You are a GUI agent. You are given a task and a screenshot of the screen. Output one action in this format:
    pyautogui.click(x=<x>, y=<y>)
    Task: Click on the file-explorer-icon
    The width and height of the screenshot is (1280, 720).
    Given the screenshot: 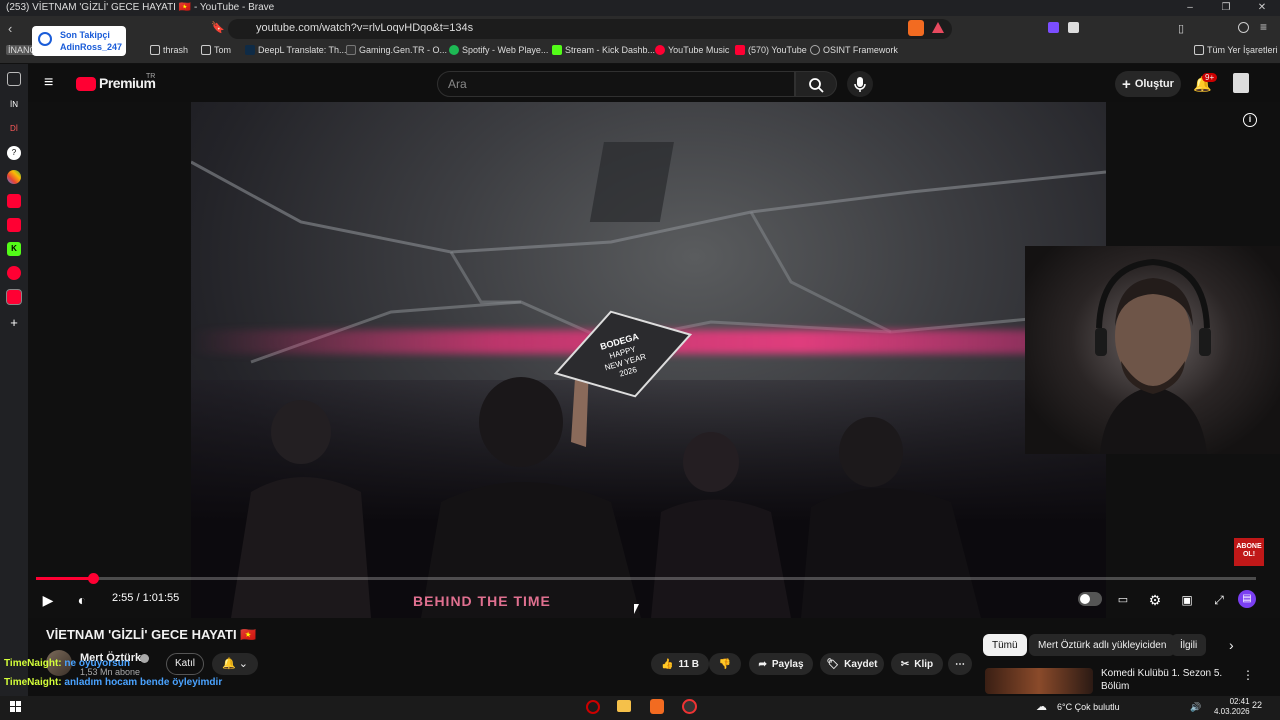 What is the action you would take?
    pyautogui.click(x=624, y=706)
    